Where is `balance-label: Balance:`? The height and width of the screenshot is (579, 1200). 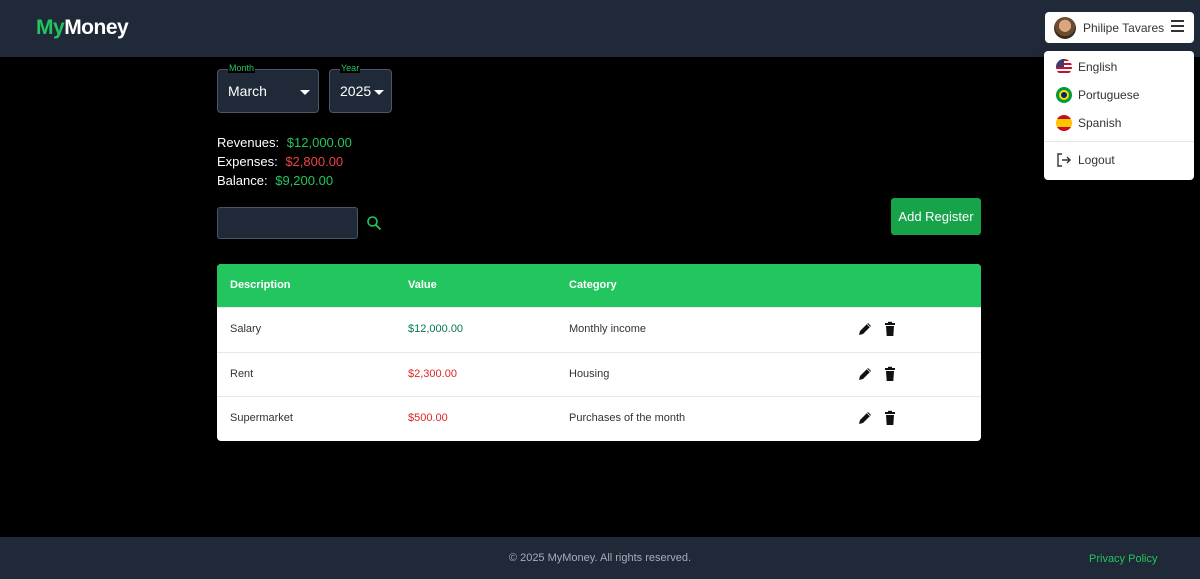 balance-label: Balance: is located at coordinates (242, 180).